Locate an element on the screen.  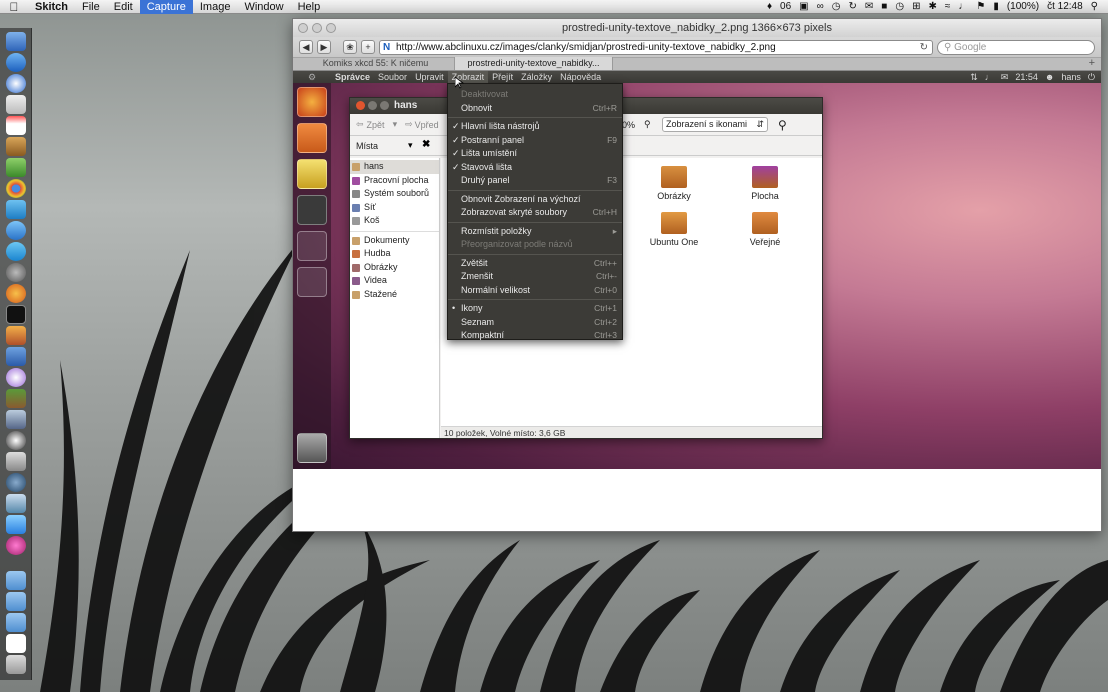
maximize-icon is located at coordinates (384, 105).